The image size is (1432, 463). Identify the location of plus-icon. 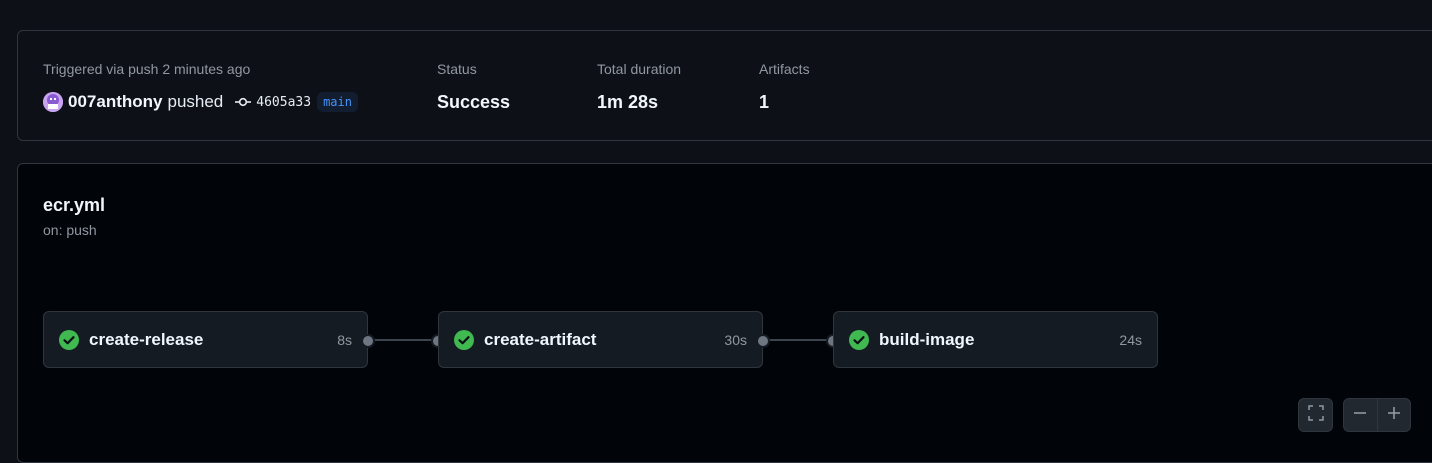
(1394, 415).